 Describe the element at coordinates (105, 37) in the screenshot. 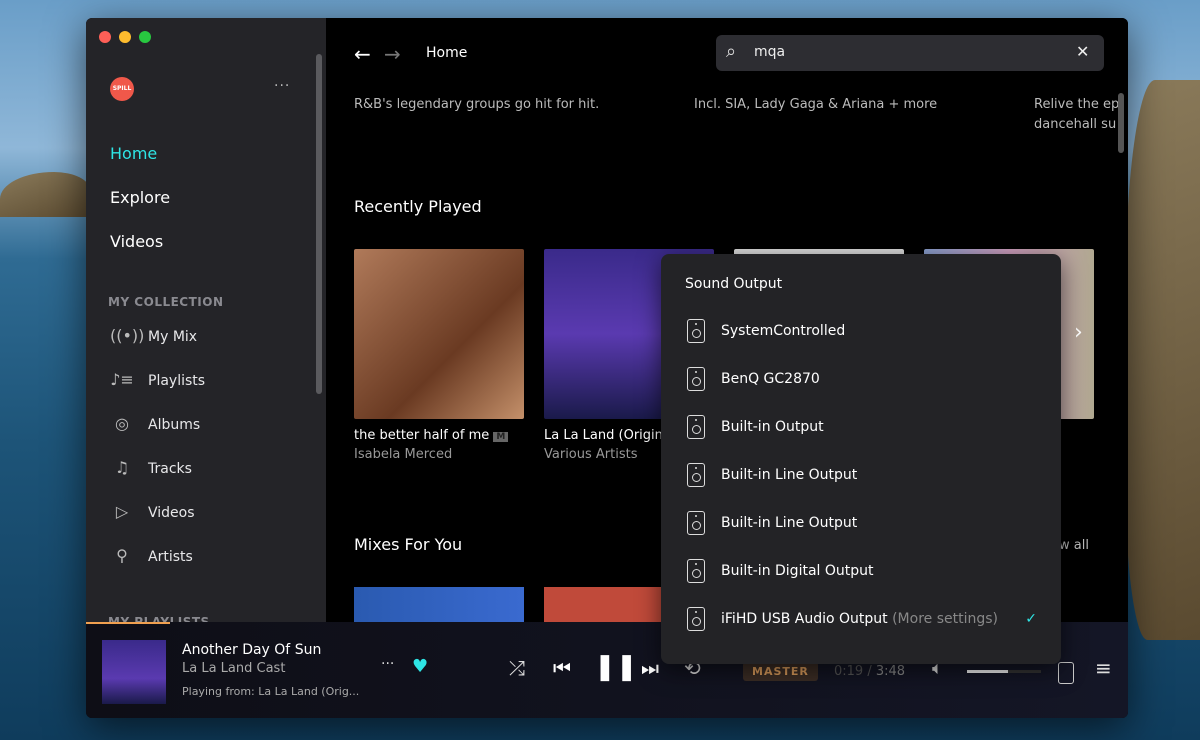

I see `close-window-button` at that location.